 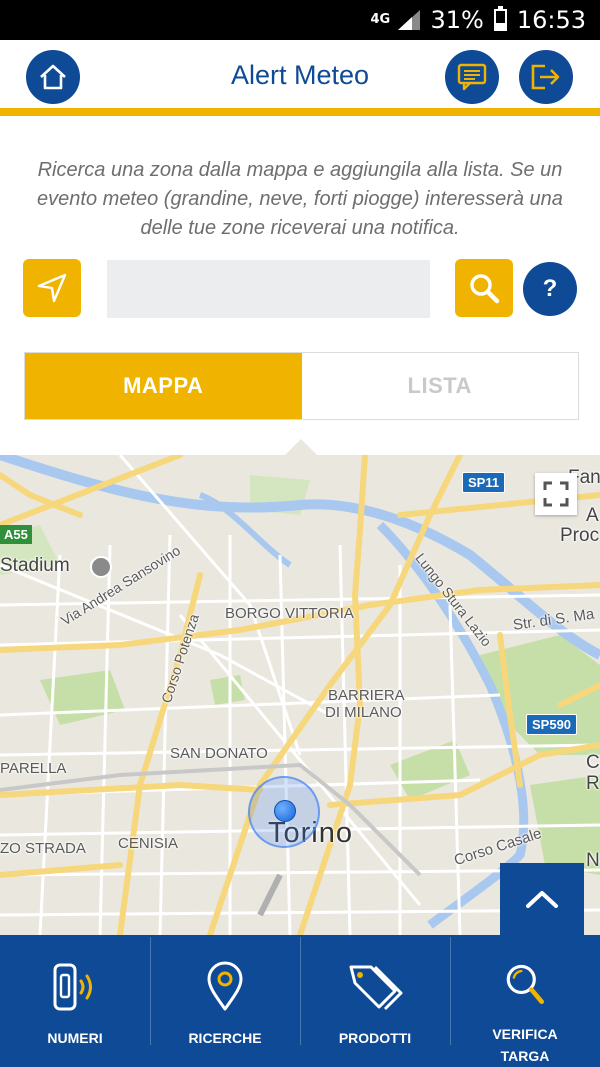 What do you see at coordinates (300, 20) in the screenshot?
I see `status-bar: 4G 31% 16:53` at bounding box center [300, 20].